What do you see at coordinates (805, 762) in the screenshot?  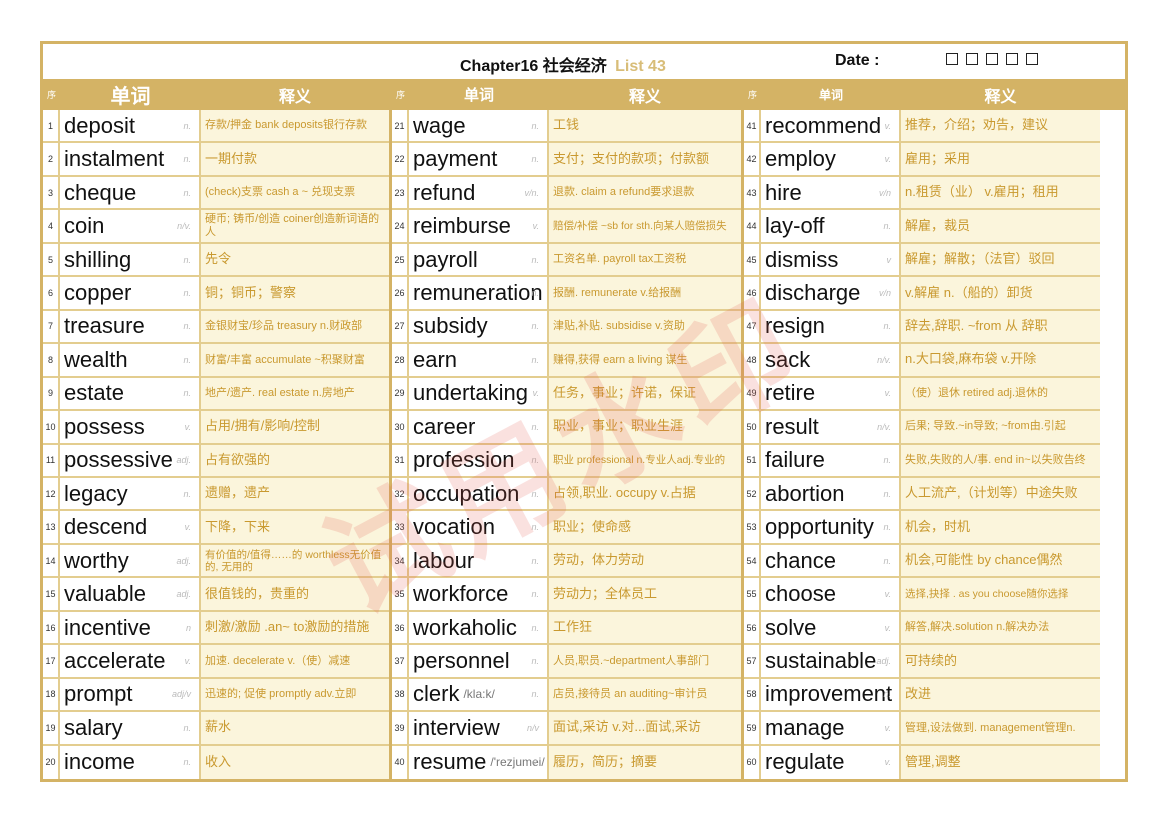 I see `word-text: regulate` at bounding box center [805, 762].